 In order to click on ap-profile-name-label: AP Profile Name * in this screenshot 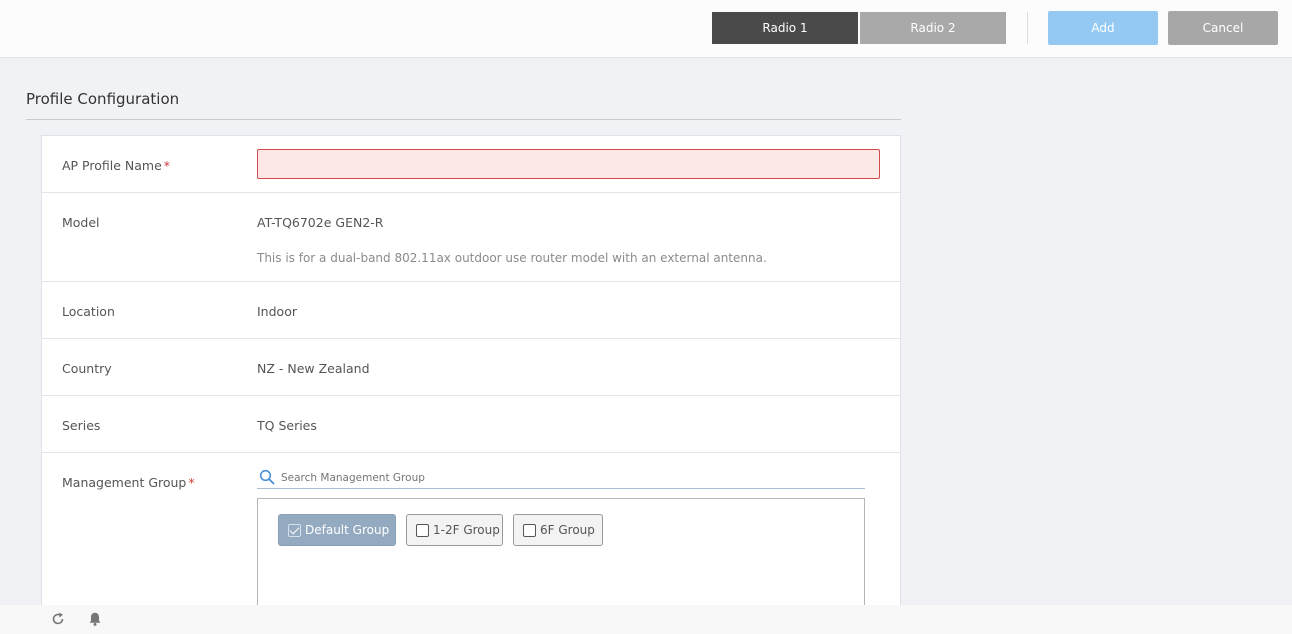, I will do `click(116, 165)`.